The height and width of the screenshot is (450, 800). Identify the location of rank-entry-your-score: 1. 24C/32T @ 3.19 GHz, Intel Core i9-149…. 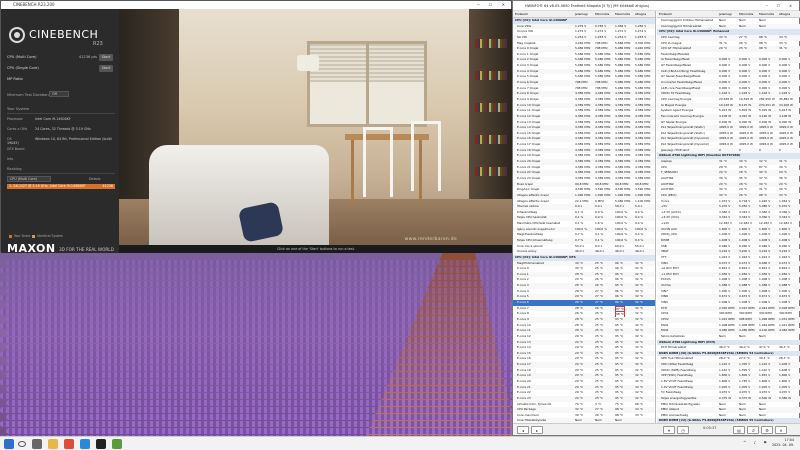
(61, 186).